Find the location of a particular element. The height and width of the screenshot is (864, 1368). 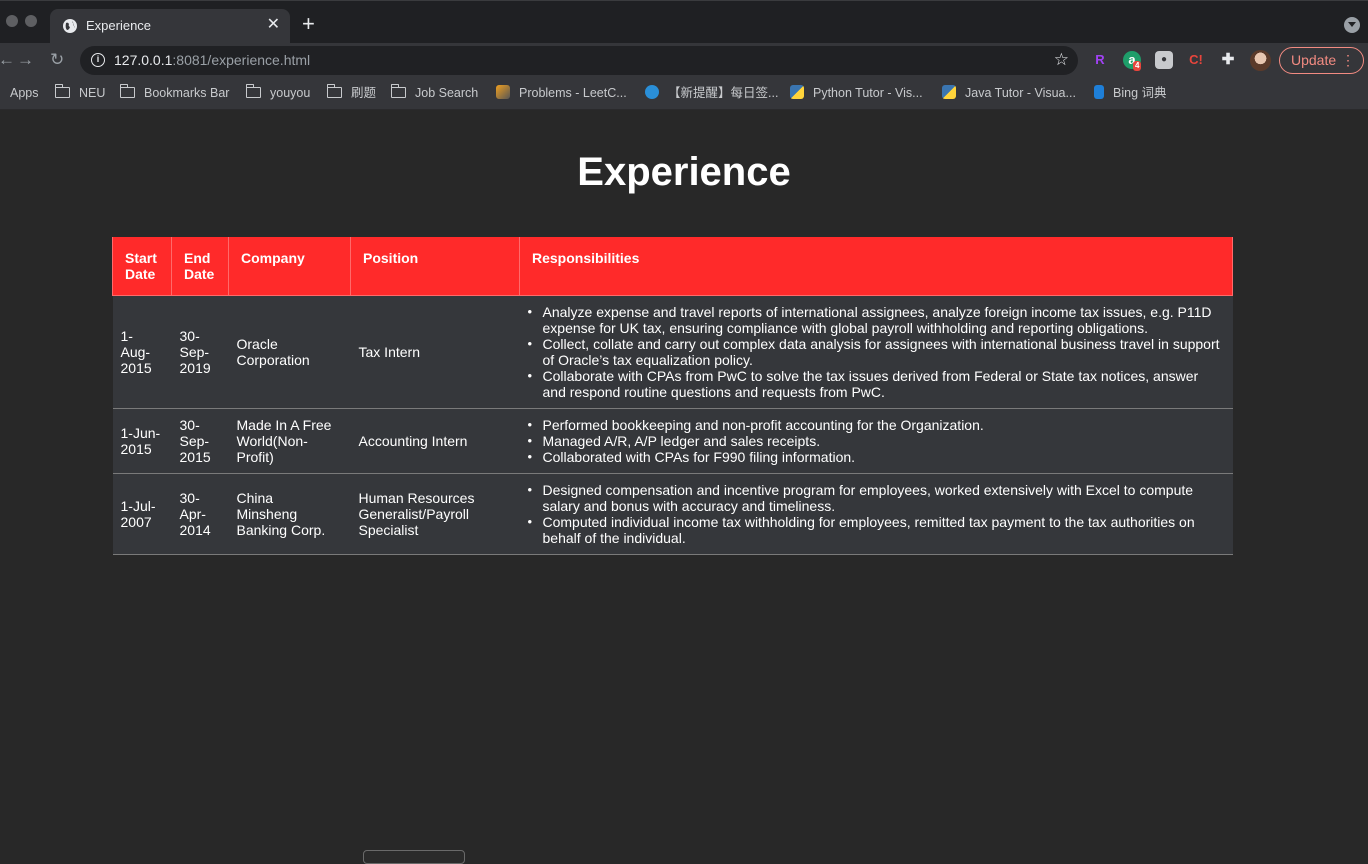

cell-end-date: 30- Sep- 2015 is located at coordinates (200, 441).